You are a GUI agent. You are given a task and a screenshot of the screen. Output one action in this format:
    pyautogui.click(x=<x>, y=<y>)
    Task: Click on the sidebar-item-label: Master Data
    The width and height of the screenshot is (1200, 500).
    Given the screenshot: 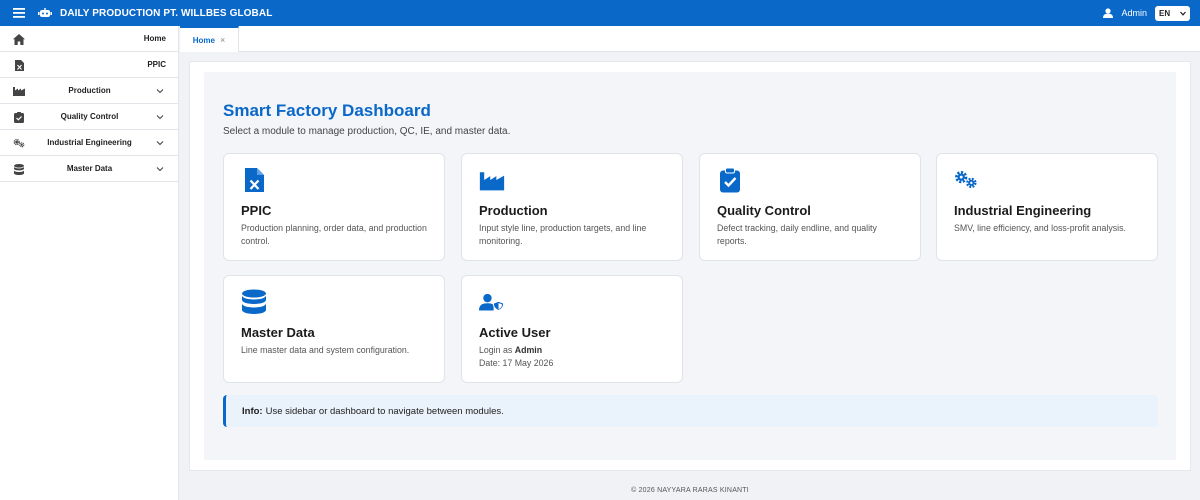 What is the action you would take?
    pyautogui.click(x=89, y=168)
    